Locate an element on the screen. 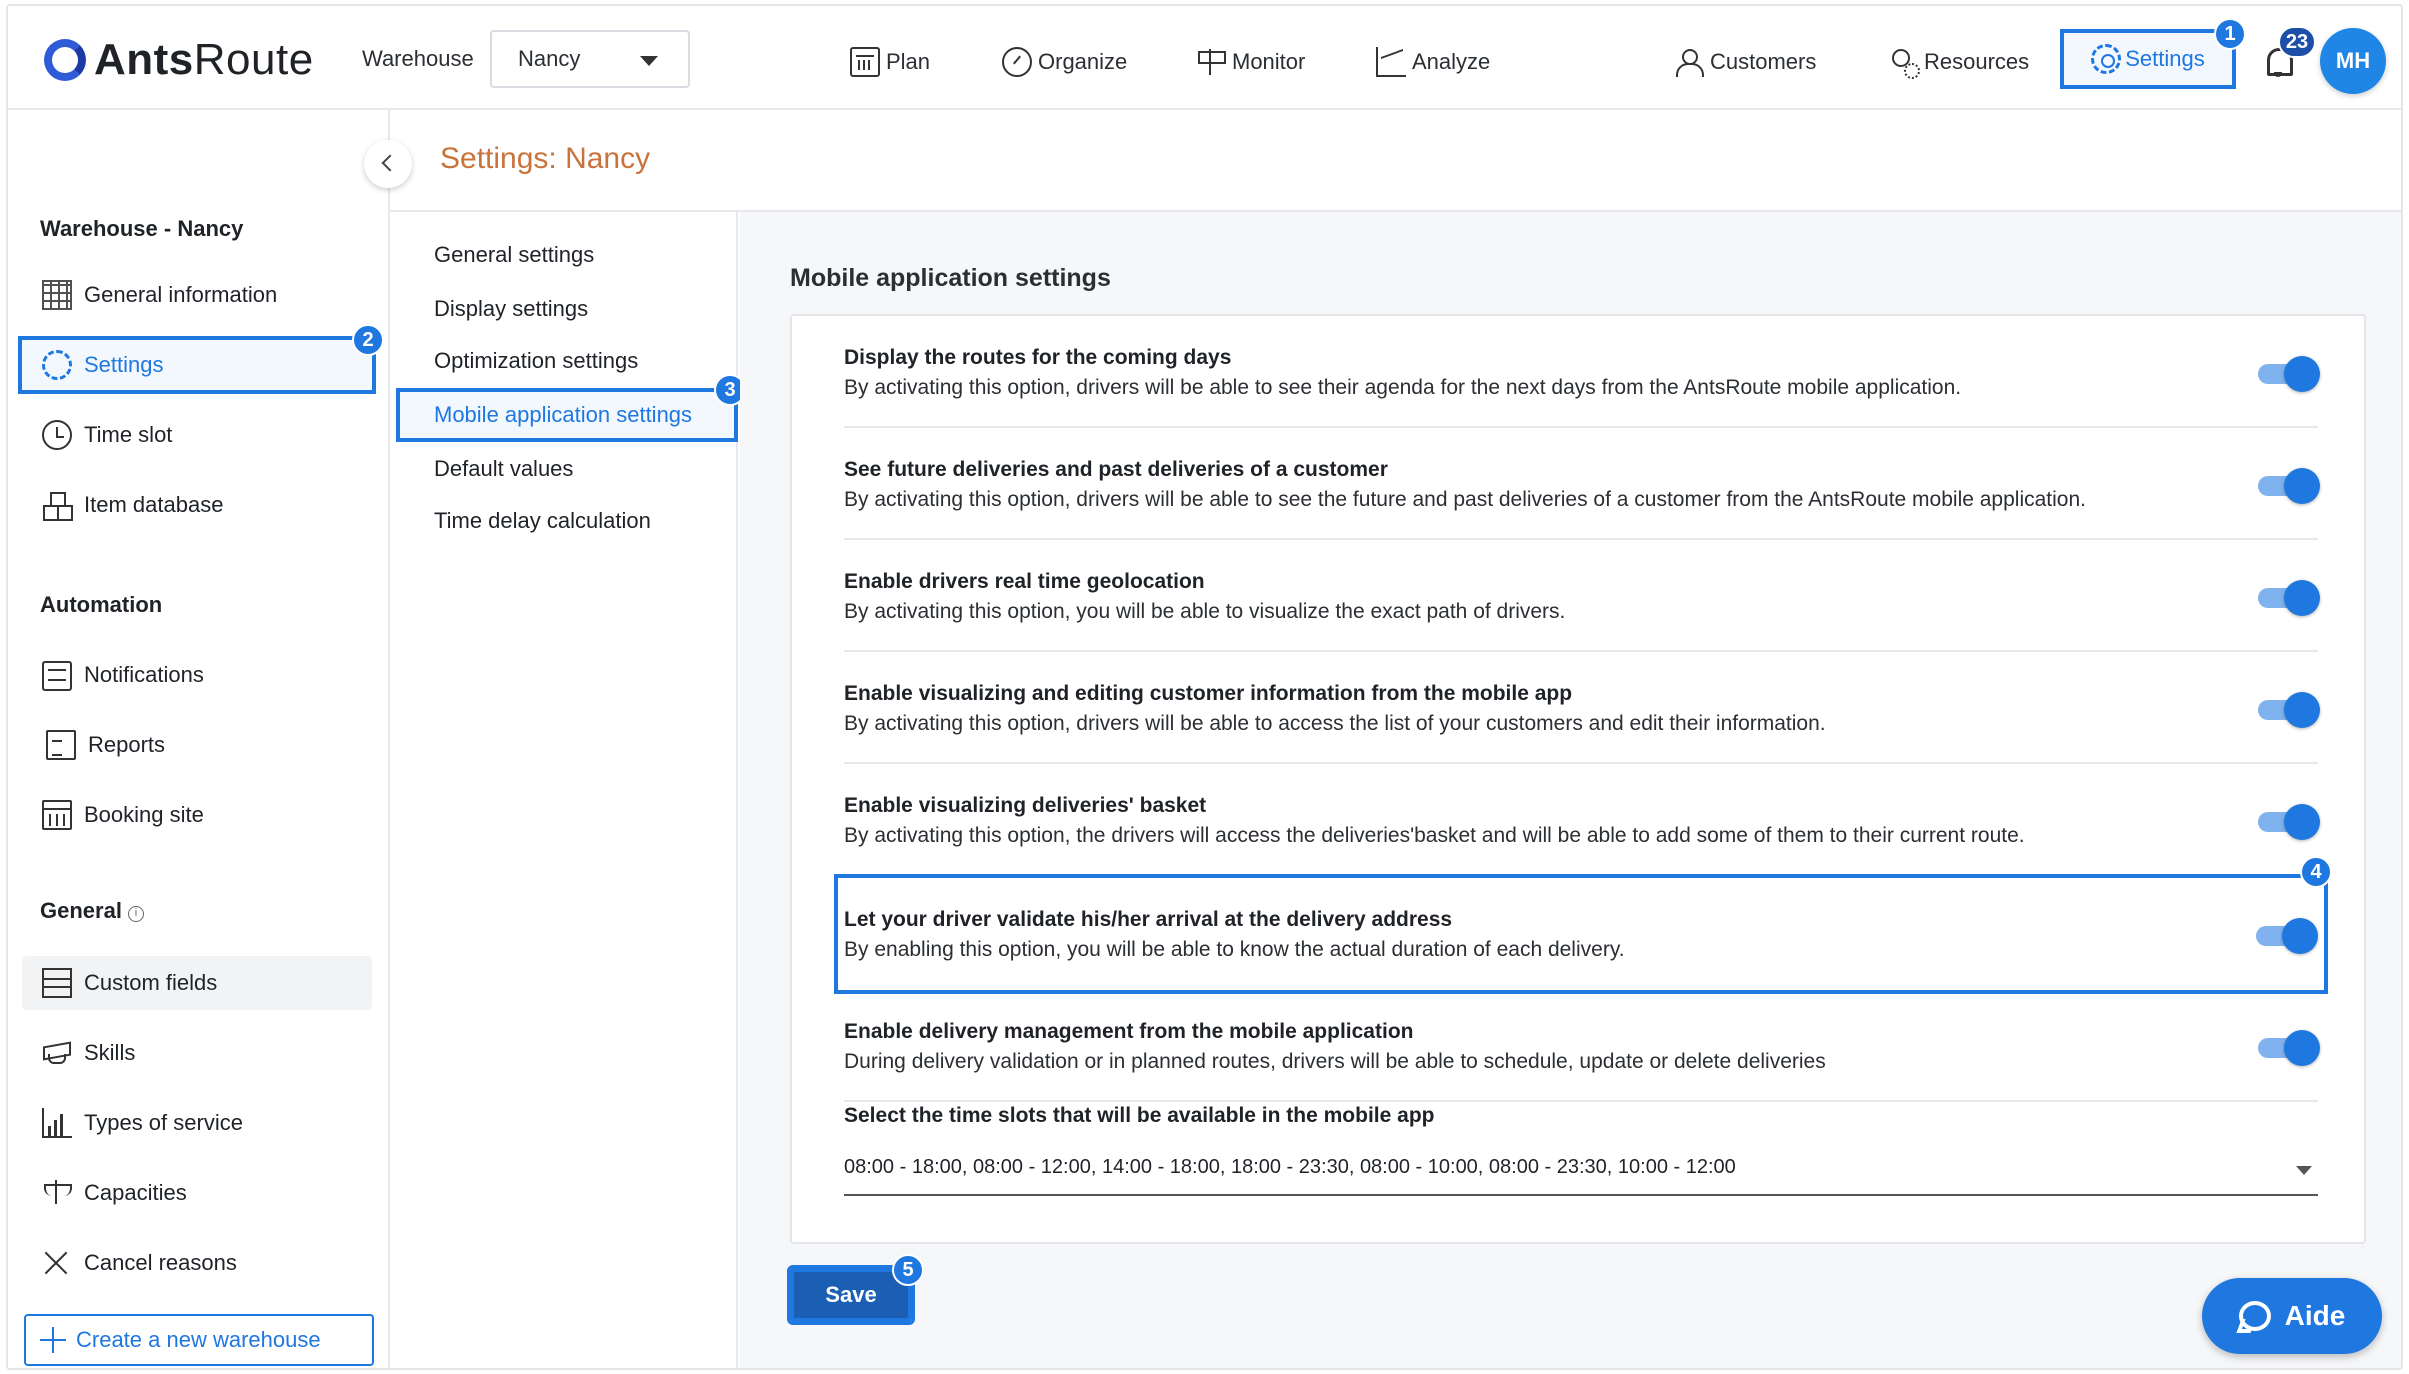 This screenshot has width=2409, height=1374. sidebar-item-item-database: Item database is located at coordinates (197, 505).